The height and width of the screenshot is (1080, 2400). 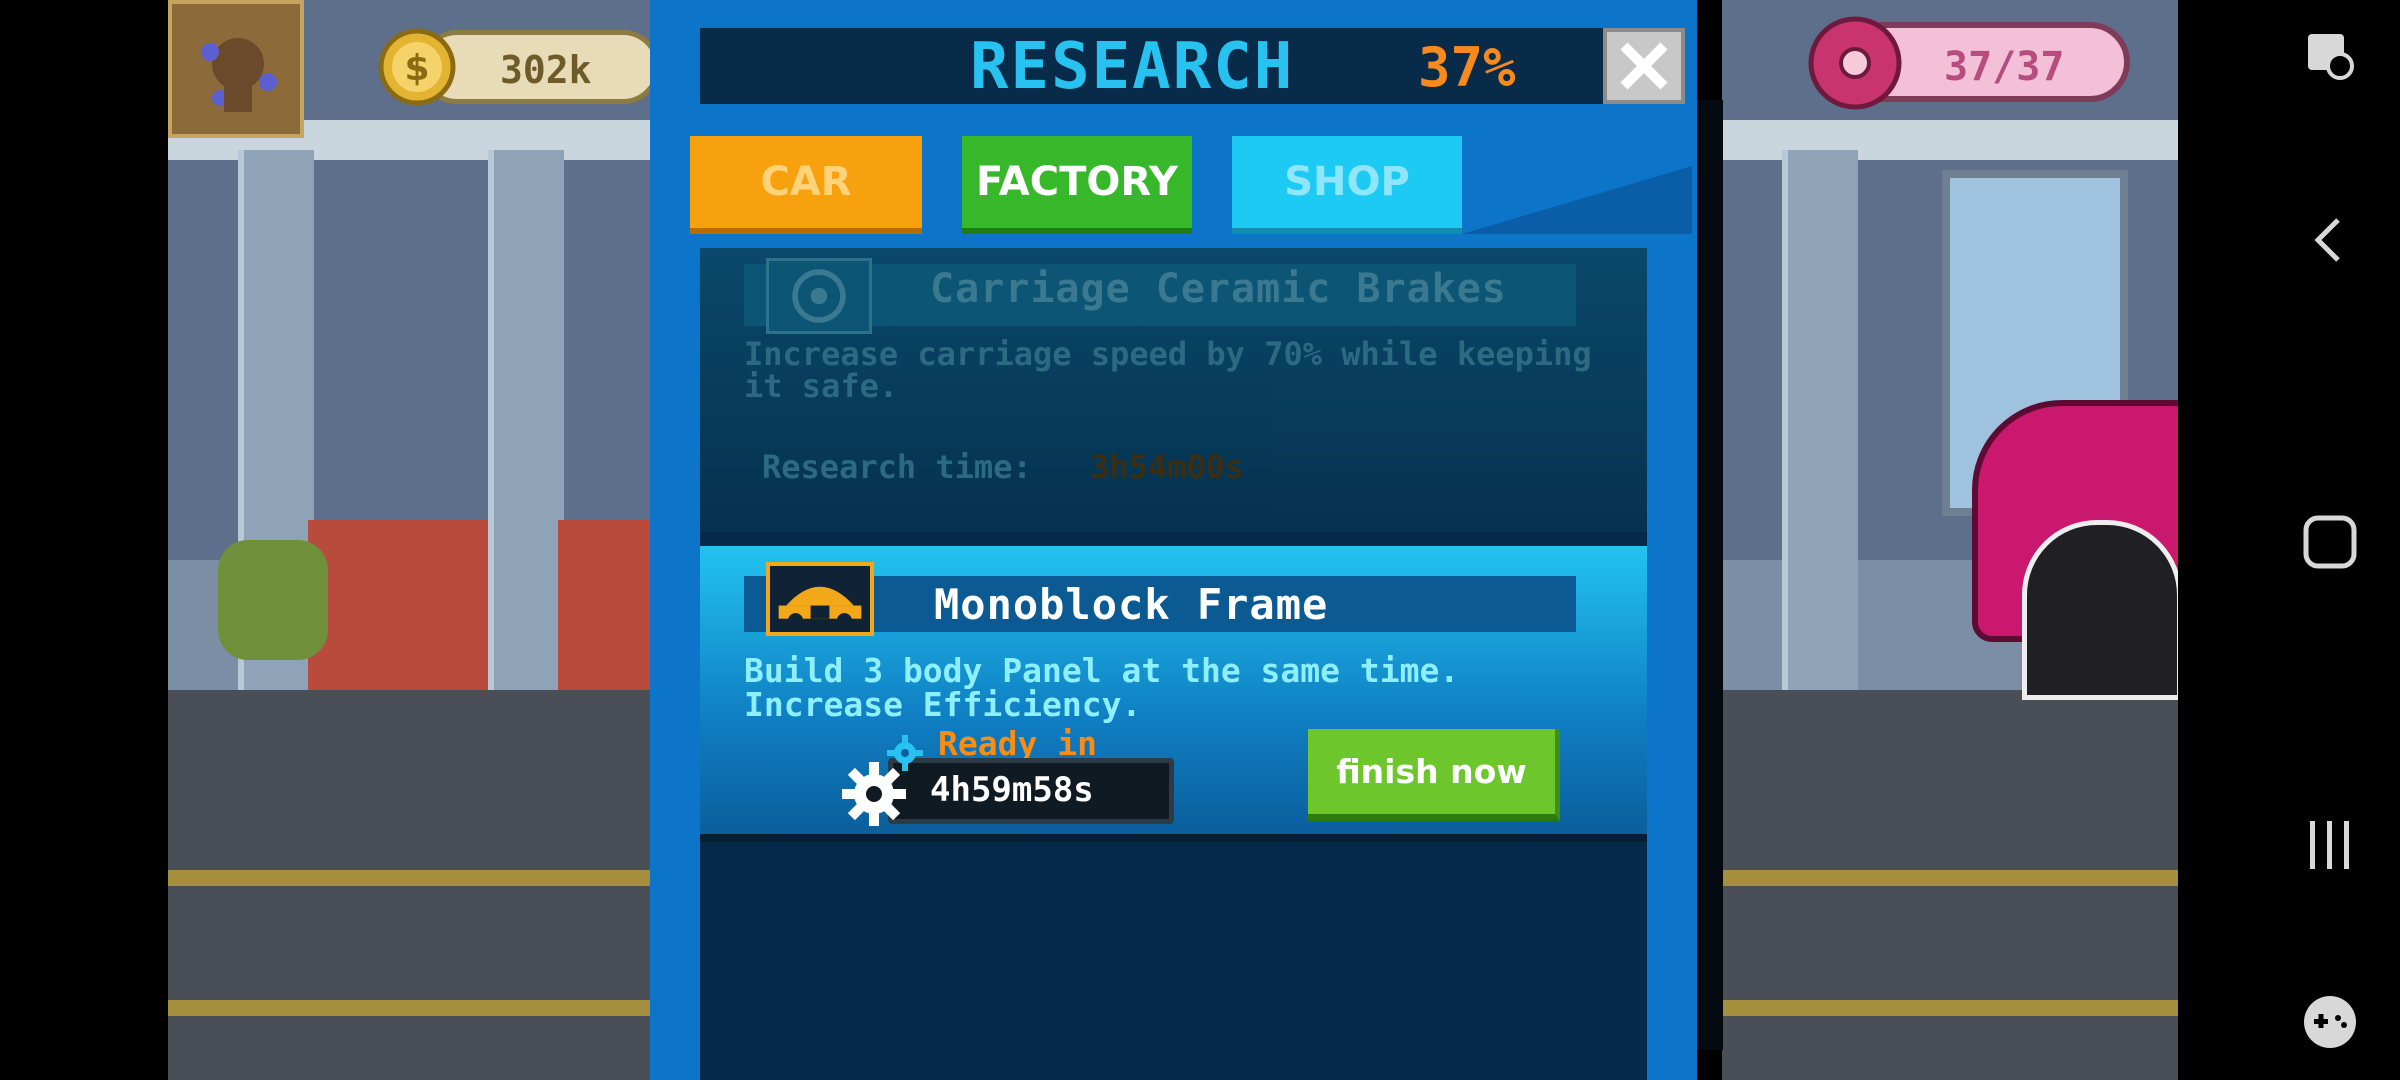 What do you see at coordinates (2330, 240) in the screenshot?
I see `back-icon` at bounding box center [2330, 240].